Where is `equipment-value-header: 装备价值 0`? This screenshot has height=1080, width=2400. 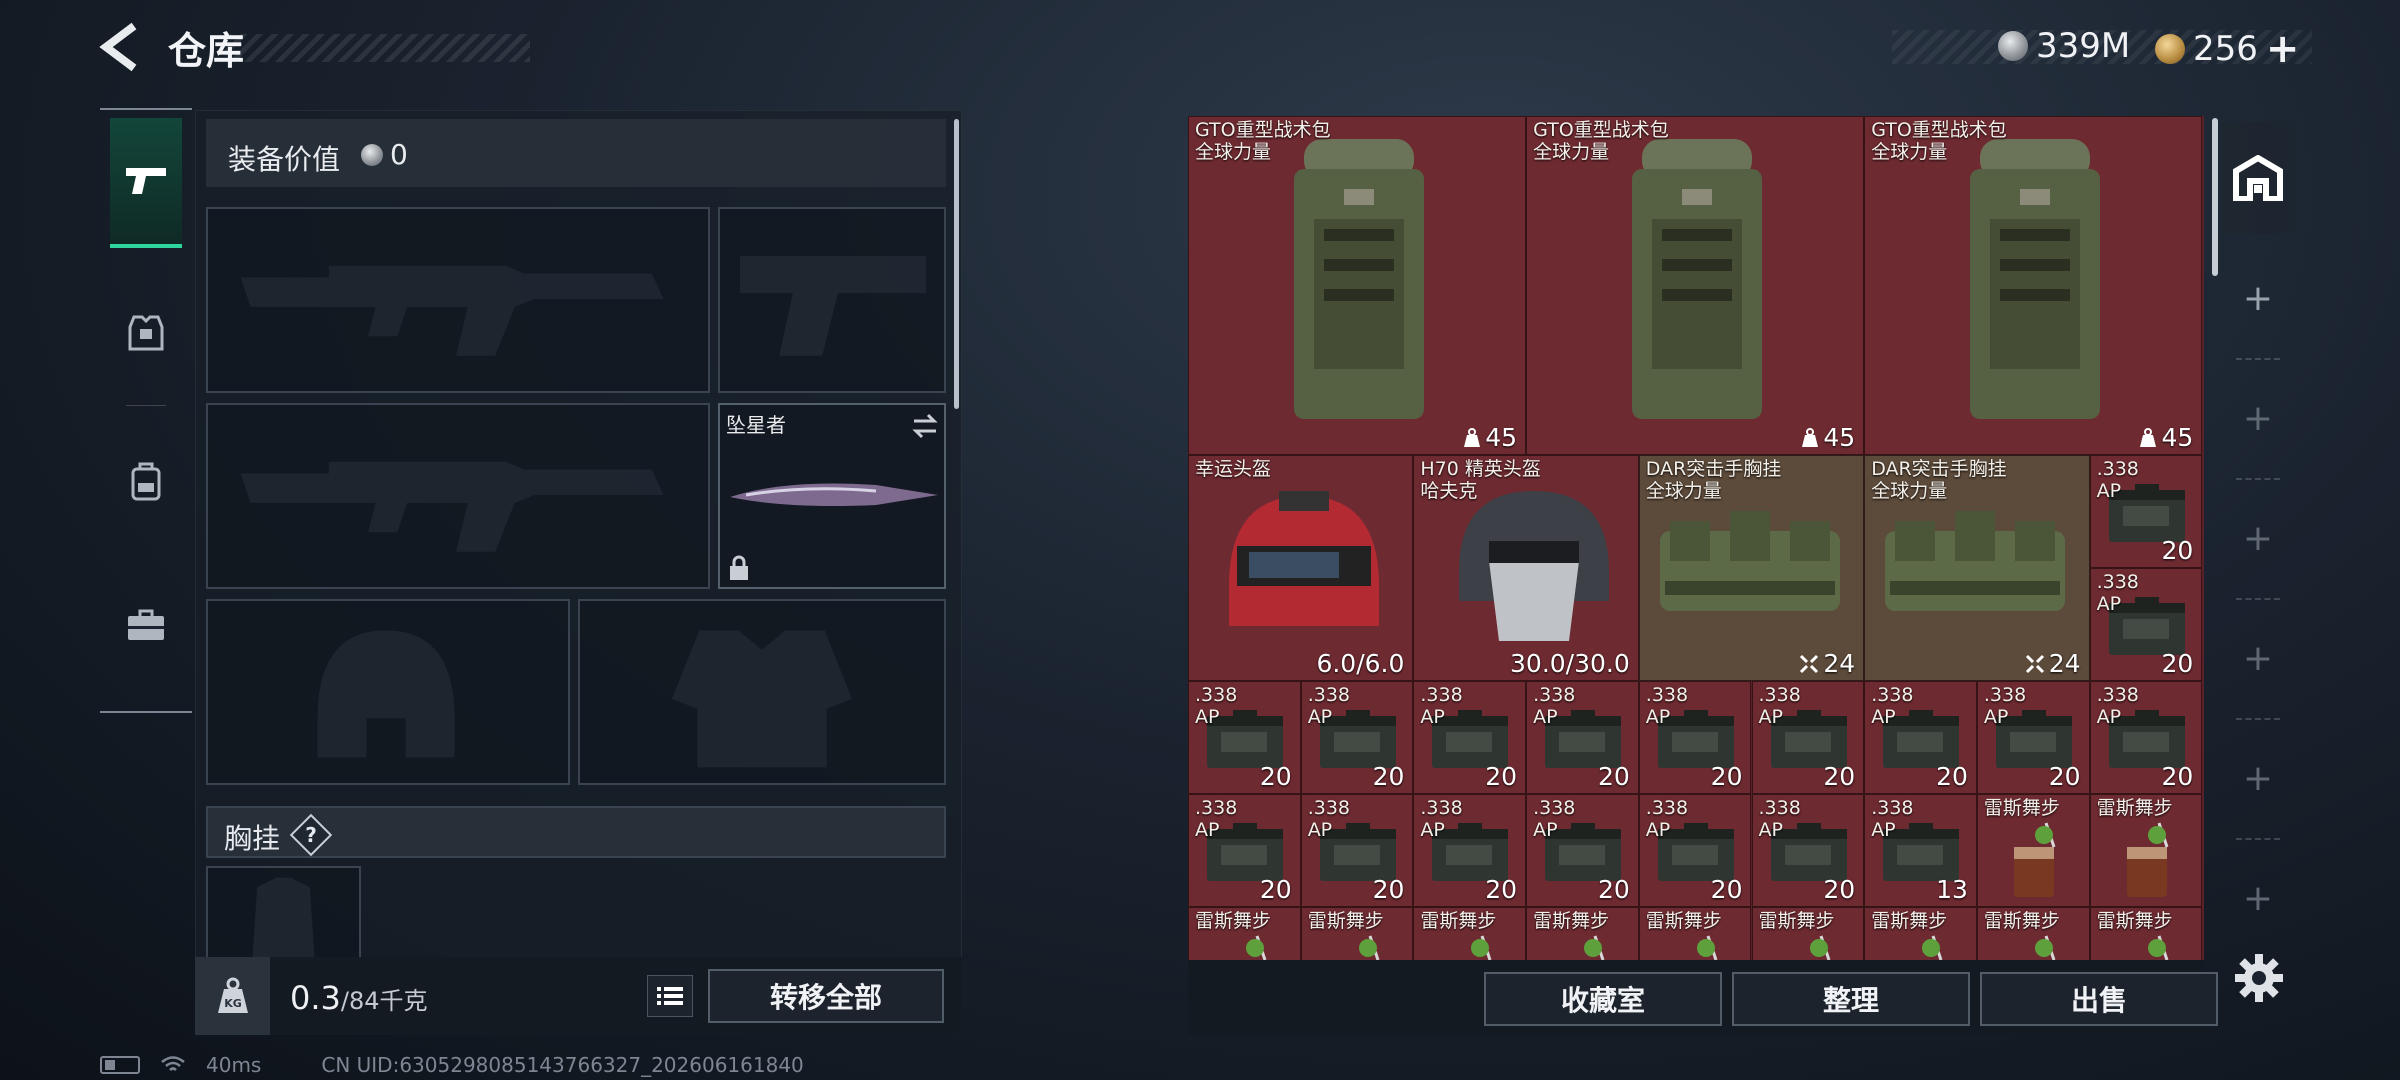
equipment-value-header: 装备价值 0 is located at coordinates (576, 153).